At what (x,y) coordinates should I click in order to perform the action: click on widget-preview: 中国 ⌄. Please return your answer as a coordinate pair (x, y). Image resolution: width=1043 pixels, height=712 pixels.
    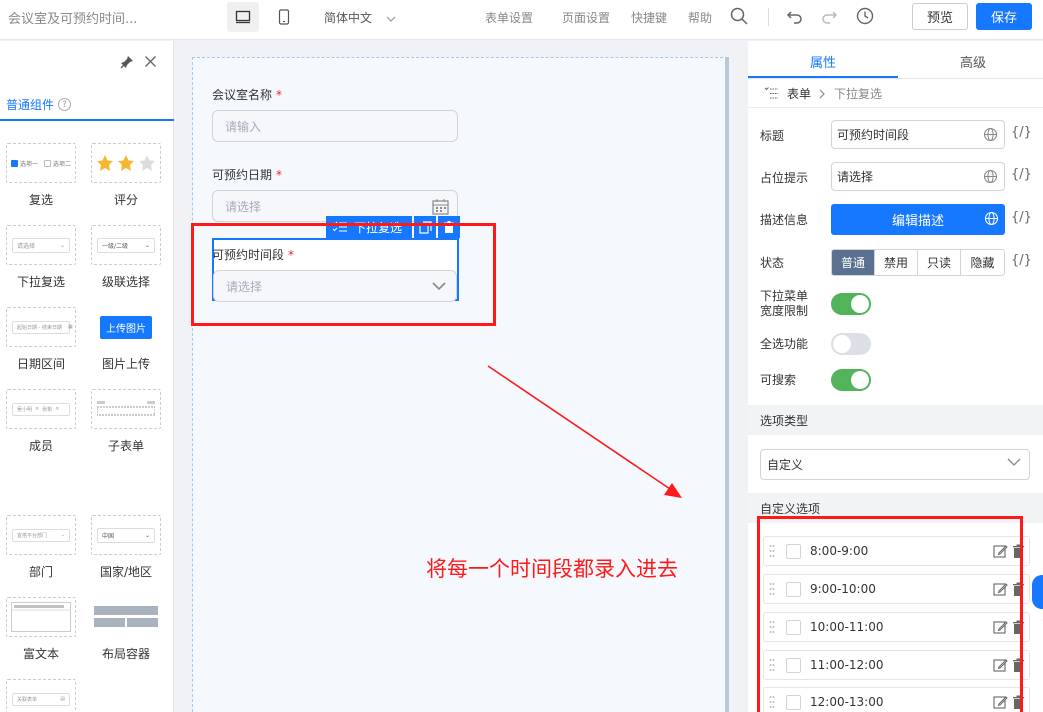
    Looking at the image, I should click on (126, 535).